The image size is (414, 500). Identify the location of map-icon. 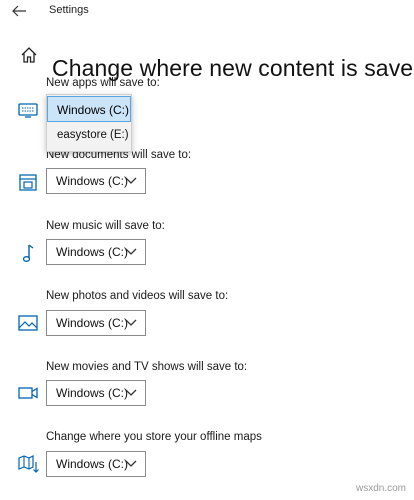
(28, 464).